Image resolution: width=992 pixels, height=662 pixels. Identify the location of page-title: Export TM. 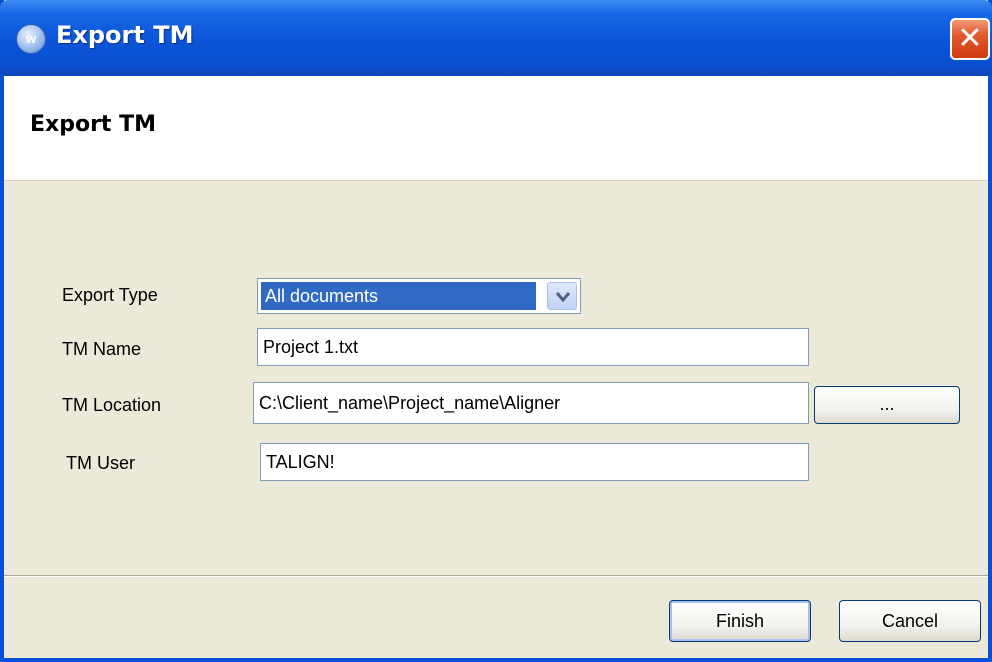
(93, 124).